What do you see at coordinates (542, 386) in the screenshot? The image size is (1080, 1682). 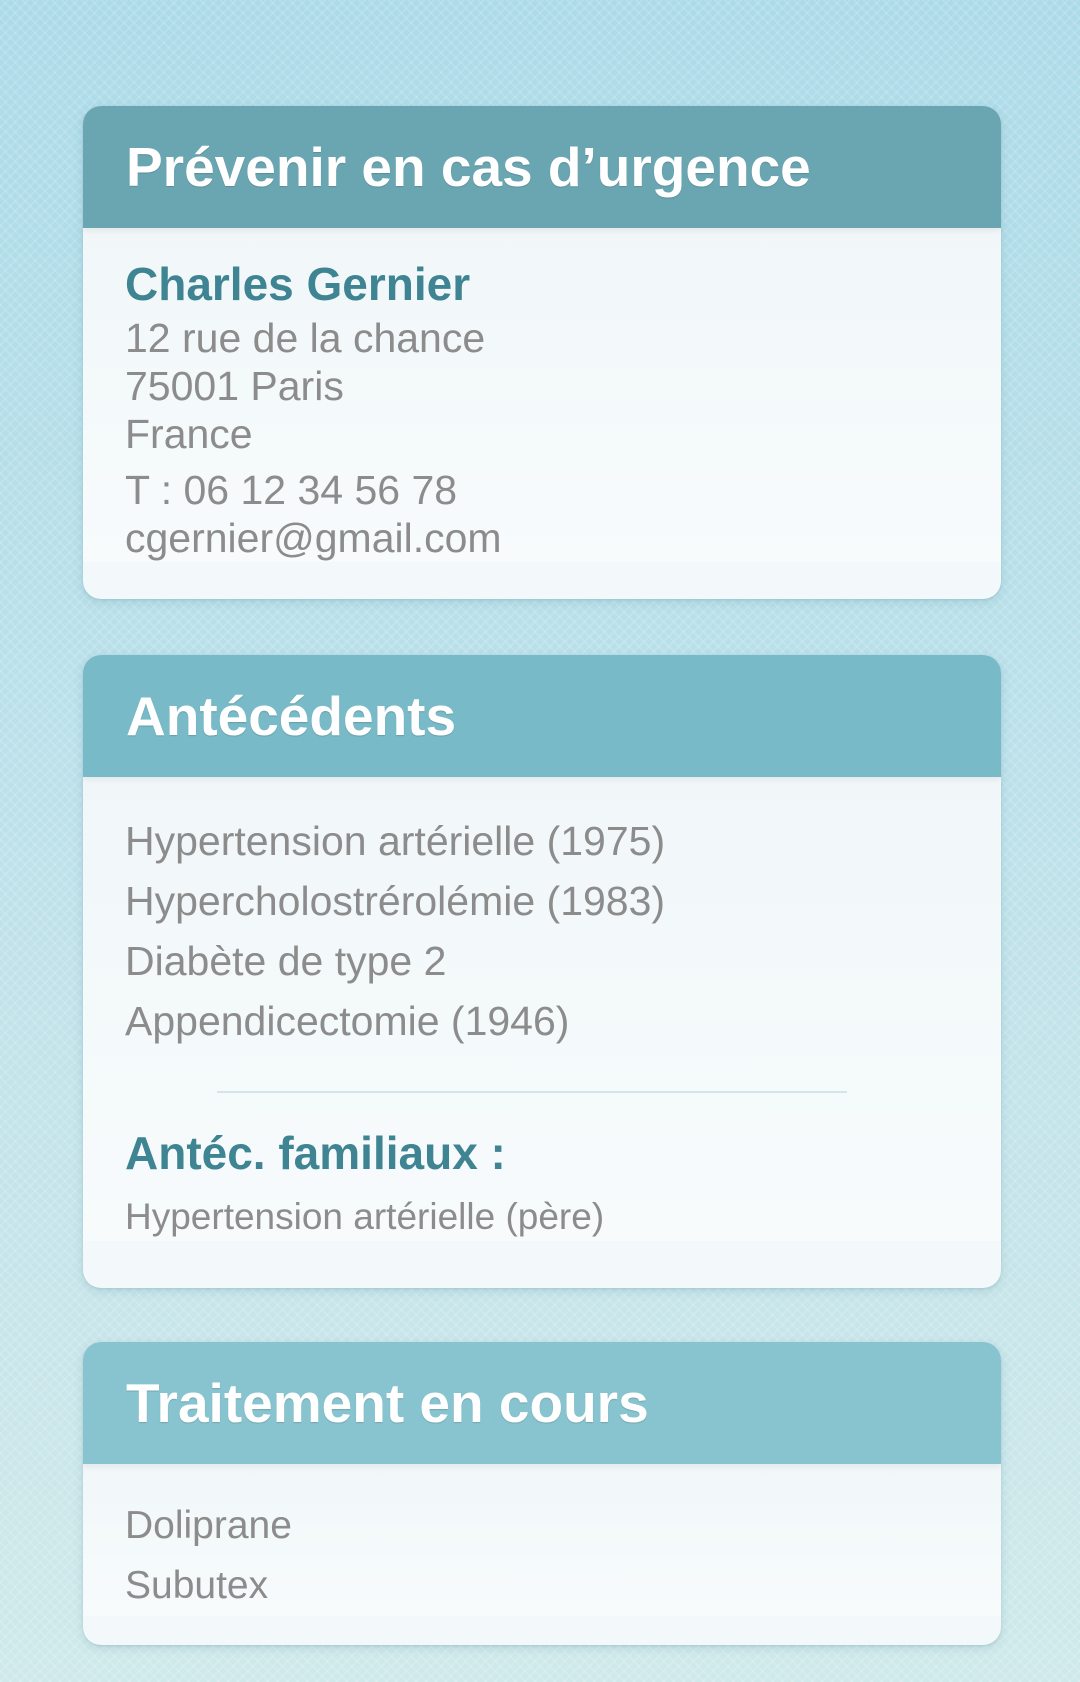 I see `contact-address: 12 rue de la chance 75001 Paris France` at bounding box center [542, 386].